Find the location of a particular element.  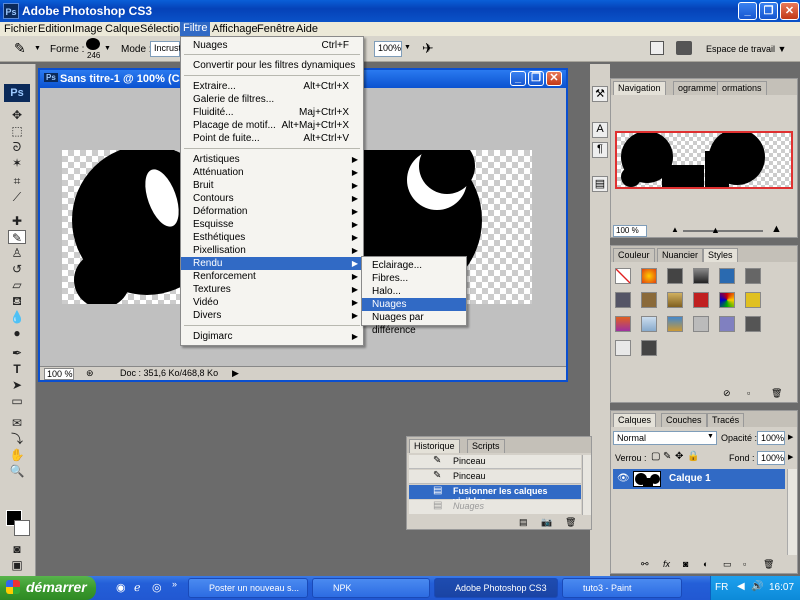

history-scrollbar is located at coordinates (586, 485).